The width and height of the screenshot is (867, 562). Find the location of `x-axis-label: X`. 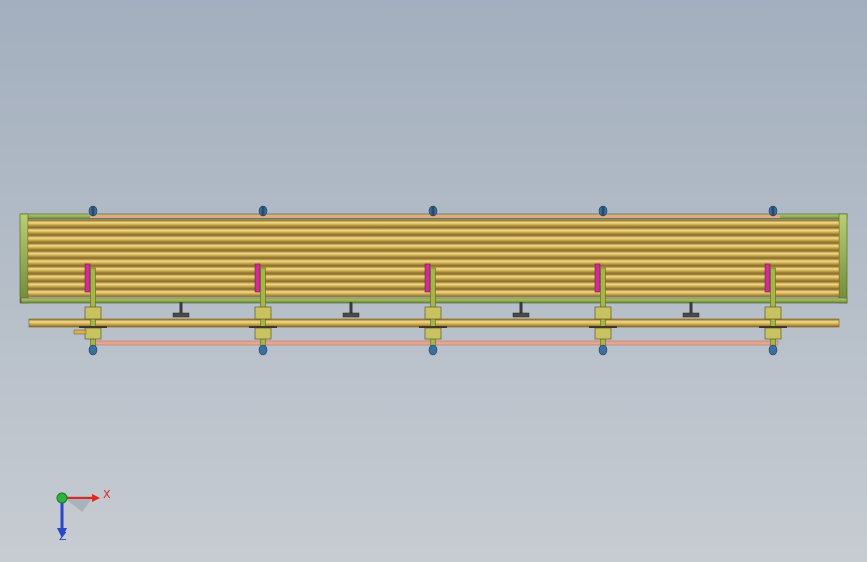

x-axis-label: X is located at coordinates (107, 494).